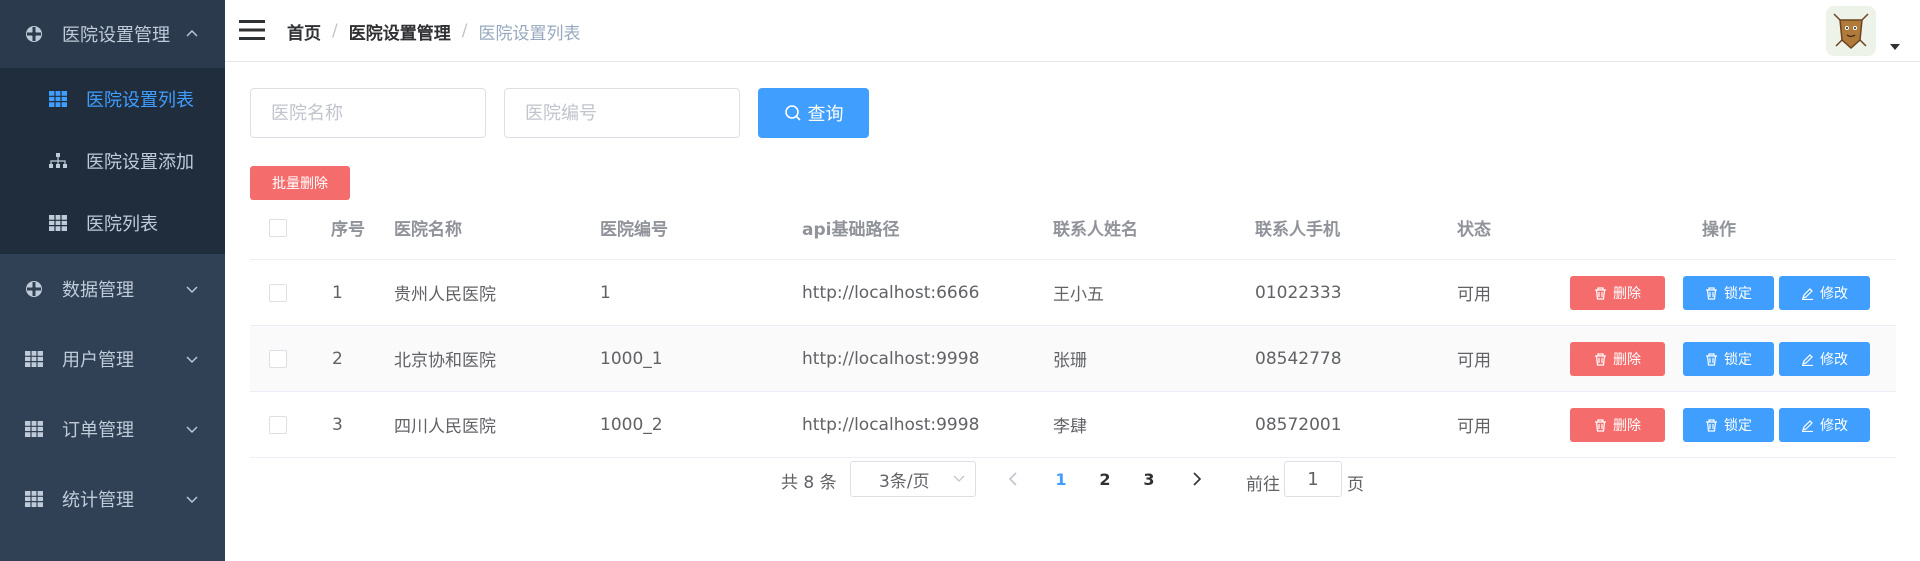 The image size is (1920, 561). Describe the element at coordinates (252, 30) in the screenshot. I see `hamburger-icon` at that location.